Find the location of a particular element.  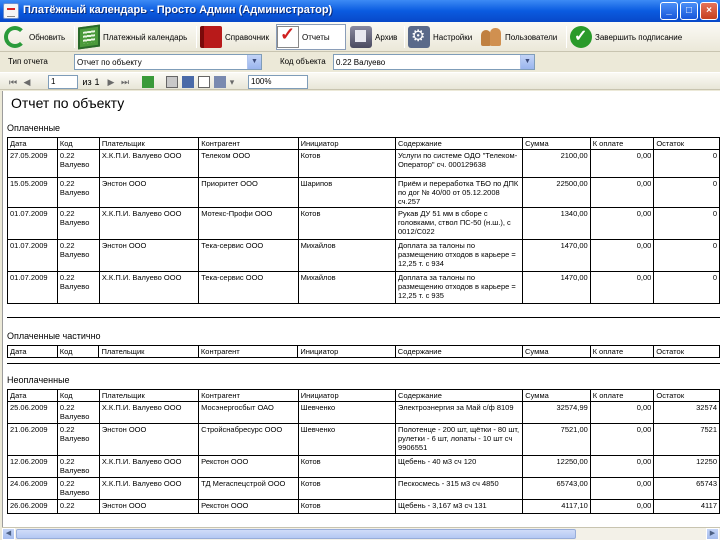

table-cell: Михайлов is located at coordinates (346, 255).